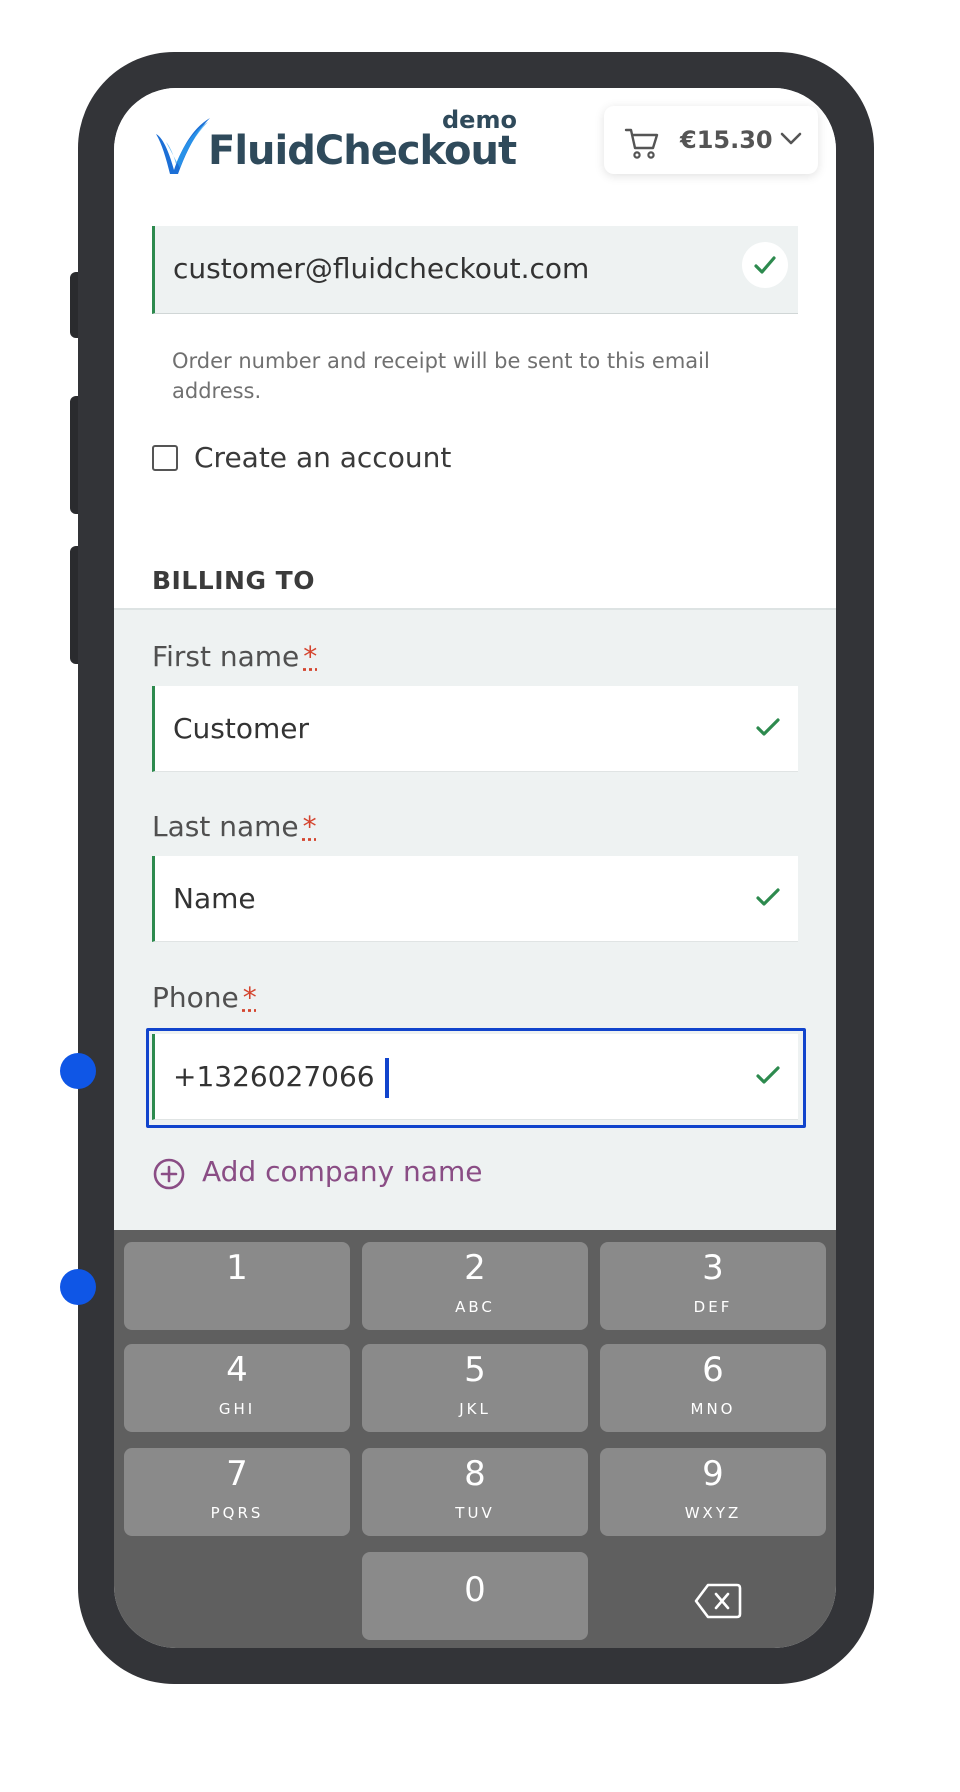 This screenshot has width=960, height=1792. Describe the element at coordinates (713, 1513) in the screenshot. I see `key-letters: WXYZ` at that location.